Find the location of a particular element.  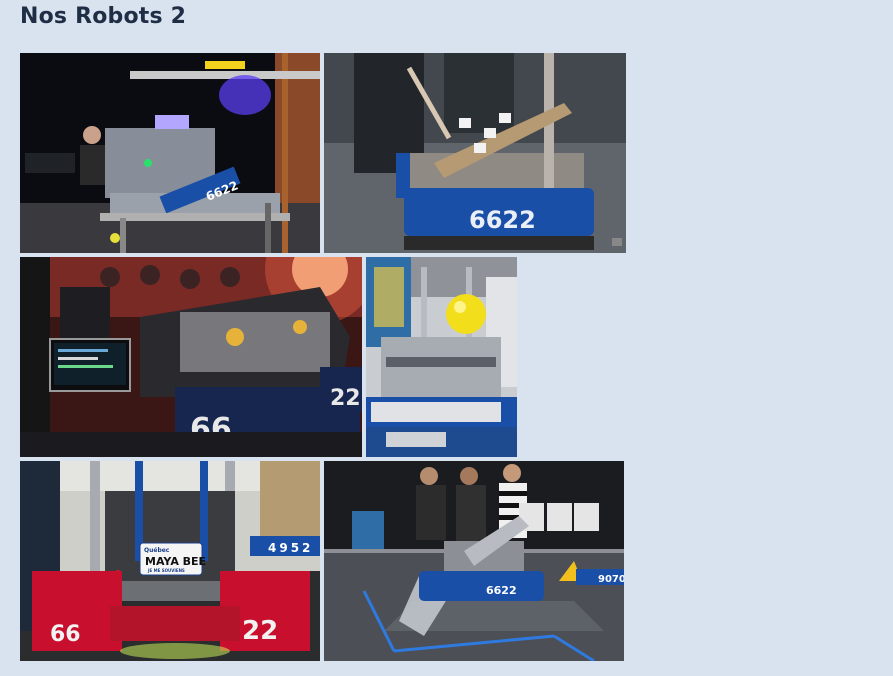

photo6-bumper-text: 6622 is located at coordinates (501, 590).